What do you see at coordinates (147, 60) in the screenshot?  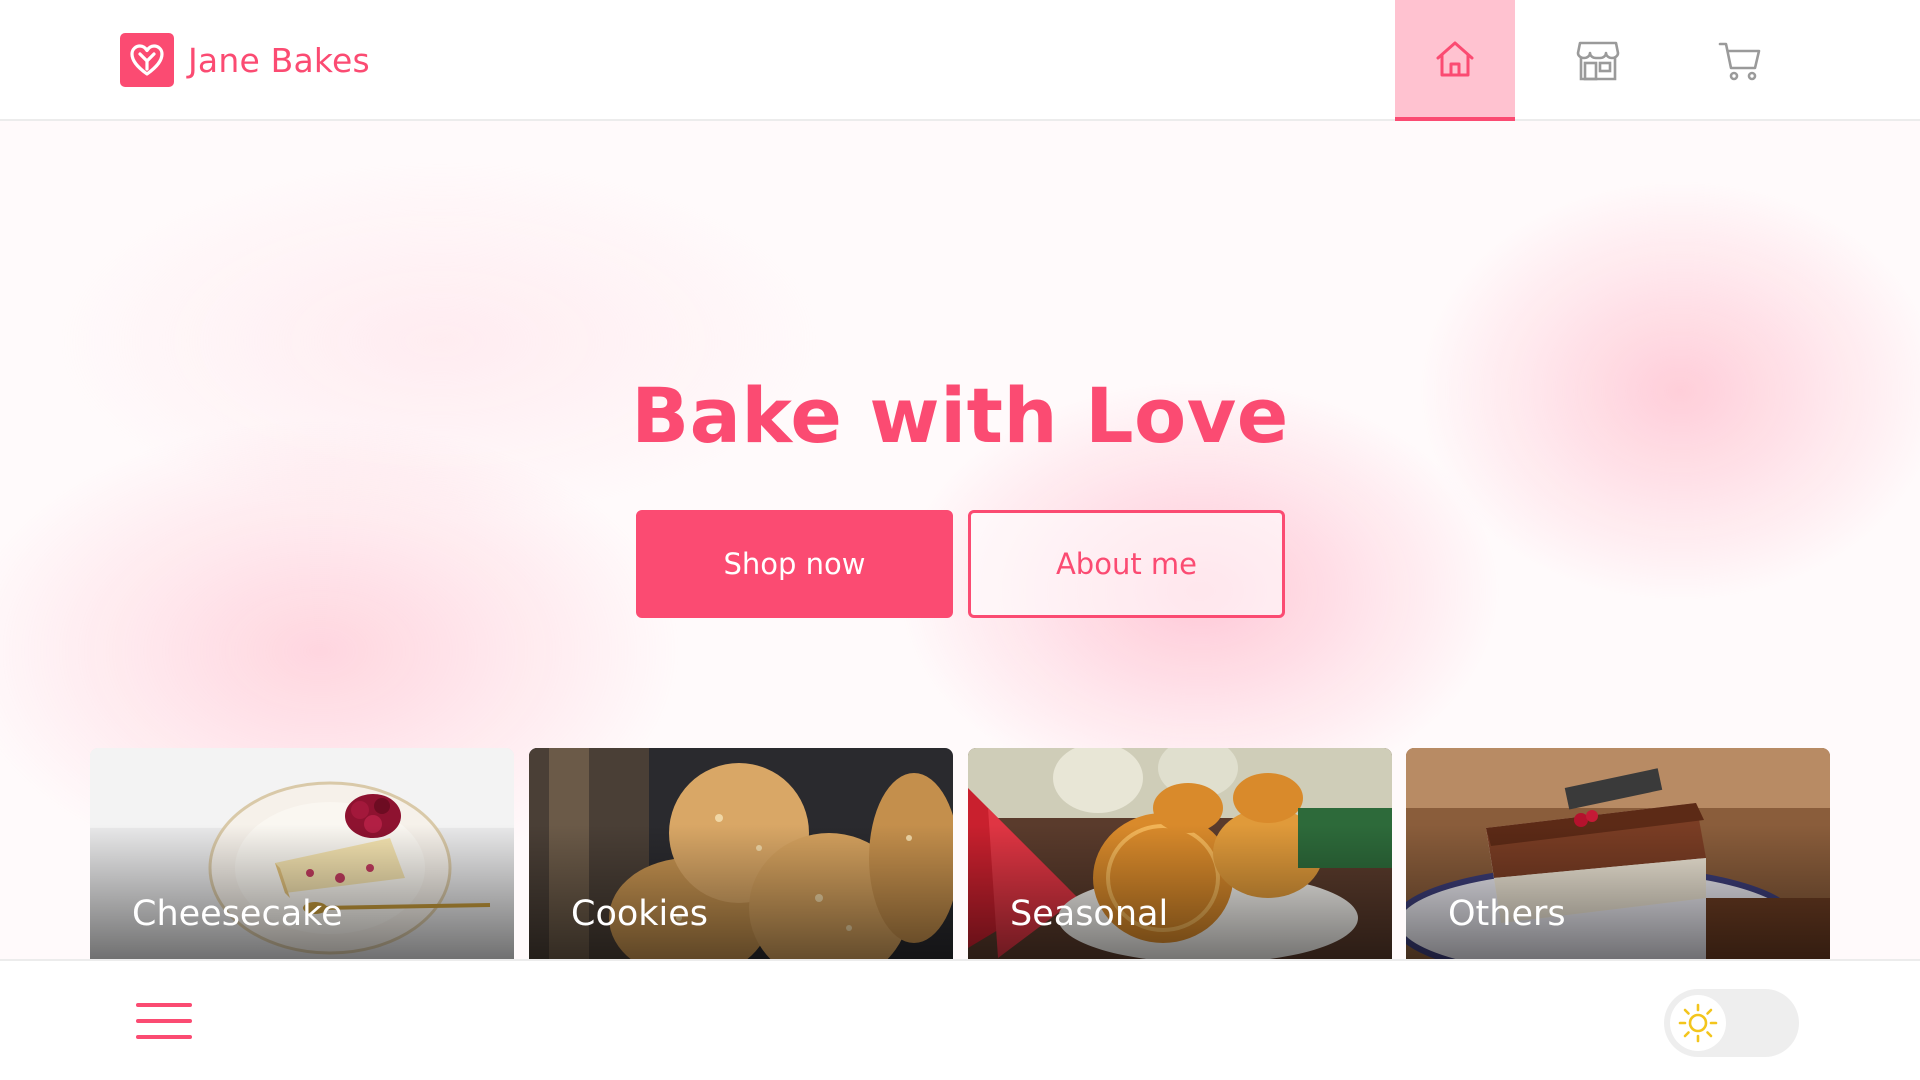 I see `heart-icon` at bounding box center [147, 60].